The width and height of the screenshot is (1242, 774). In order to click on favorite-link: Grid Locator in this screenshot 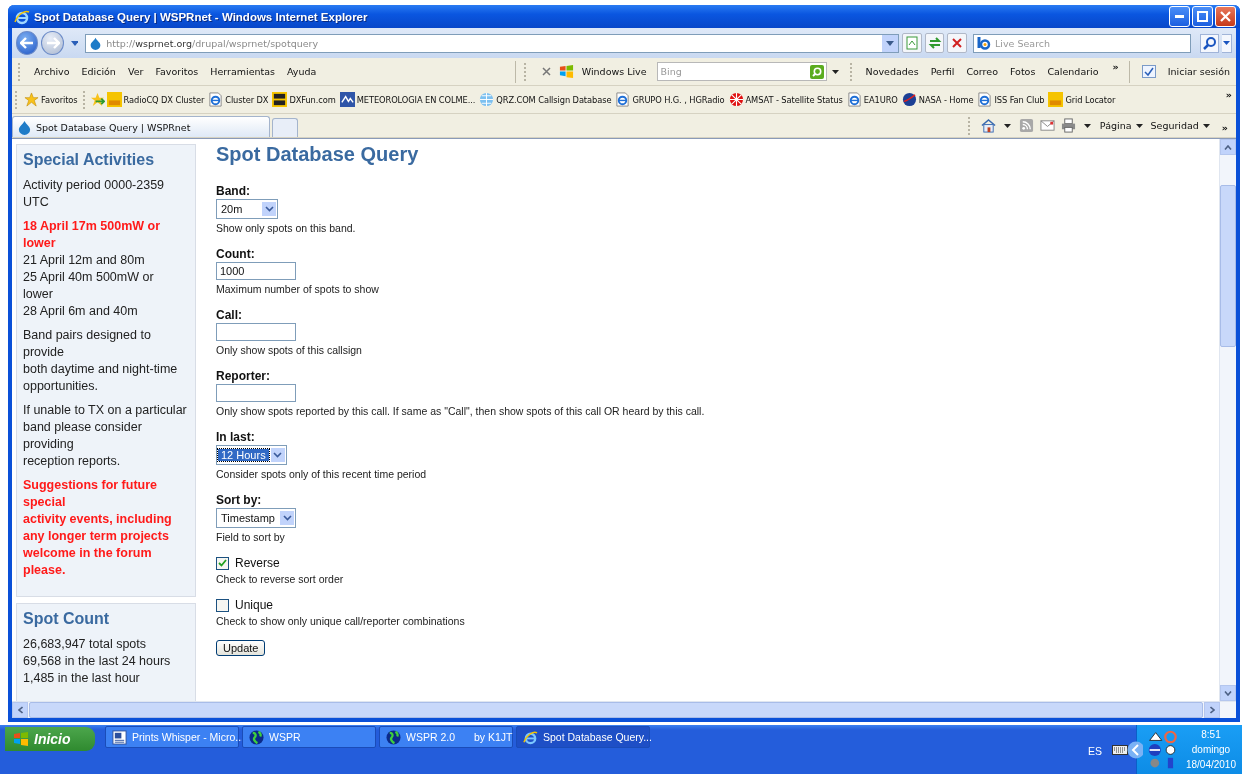, I will do `click(1082, 99)`.